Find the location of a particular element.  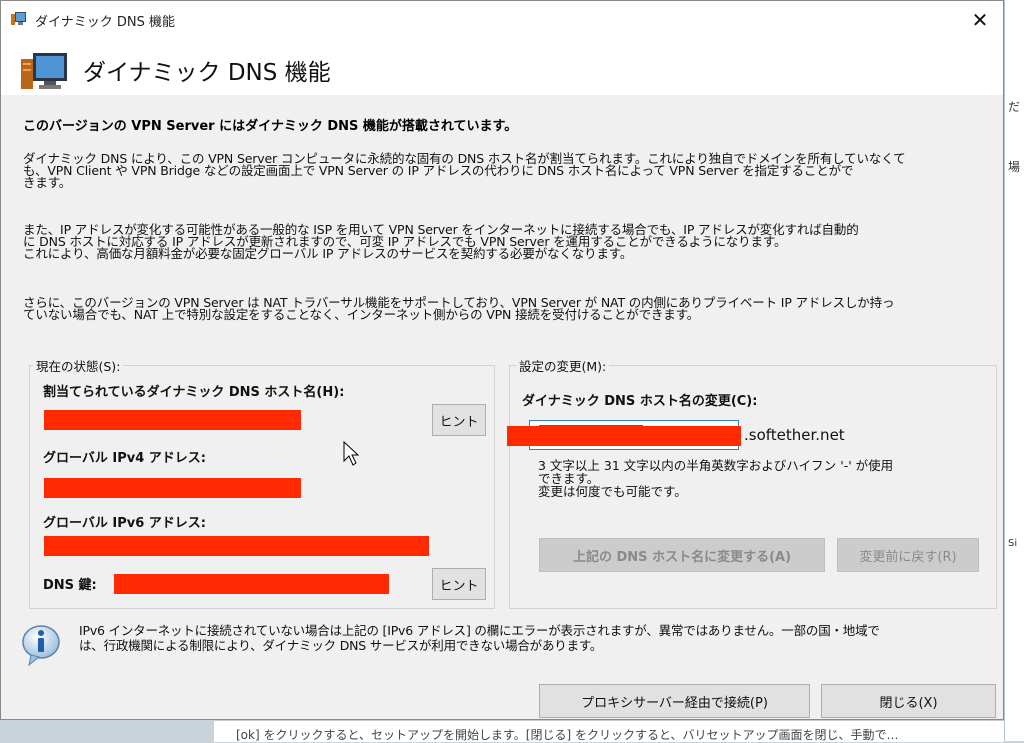

close-icon: ✕ is located at coordinates (980, 20).